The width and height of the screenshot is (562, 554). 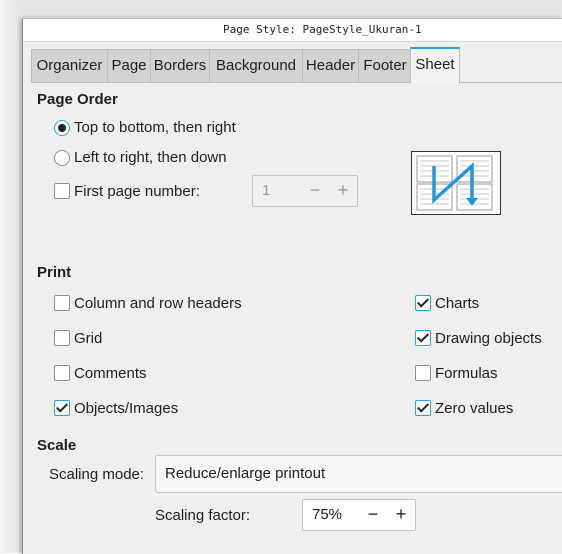 I want to click on page-order-heading: Page Order, so click(x=77, y=99).